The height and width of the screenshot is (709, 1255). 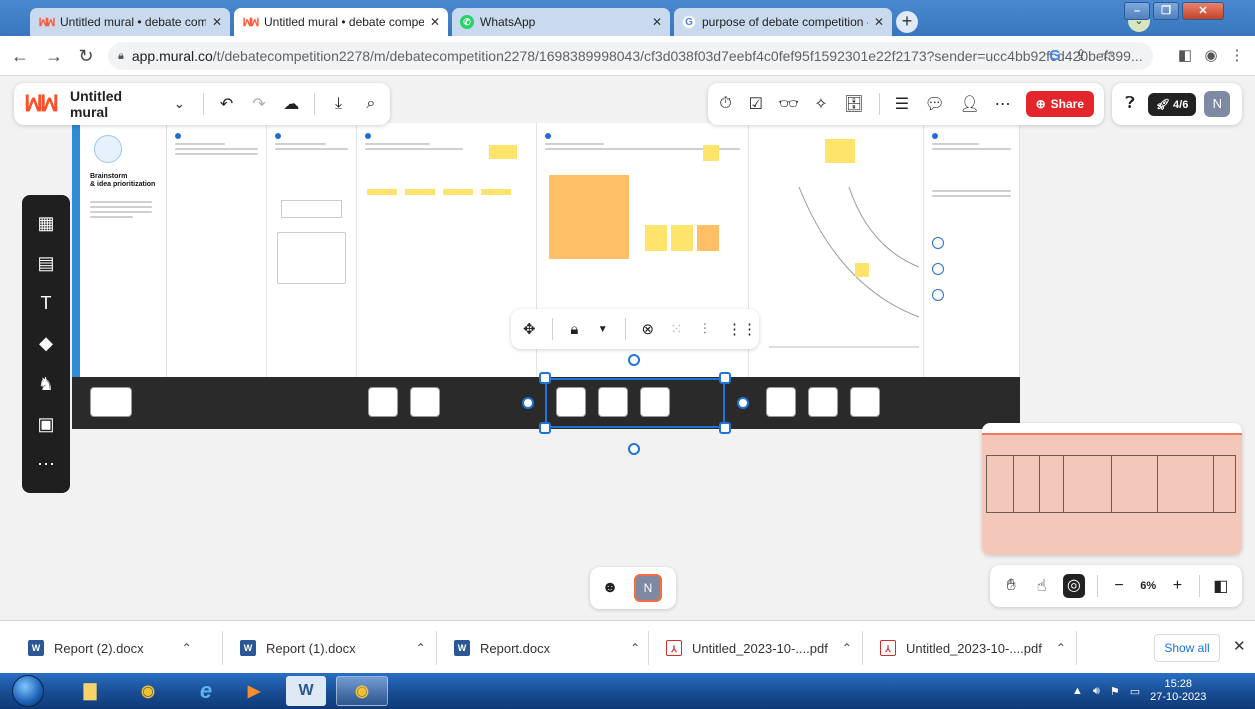 I want to click on reload-icon: ↻, so click(x=86, y=56).